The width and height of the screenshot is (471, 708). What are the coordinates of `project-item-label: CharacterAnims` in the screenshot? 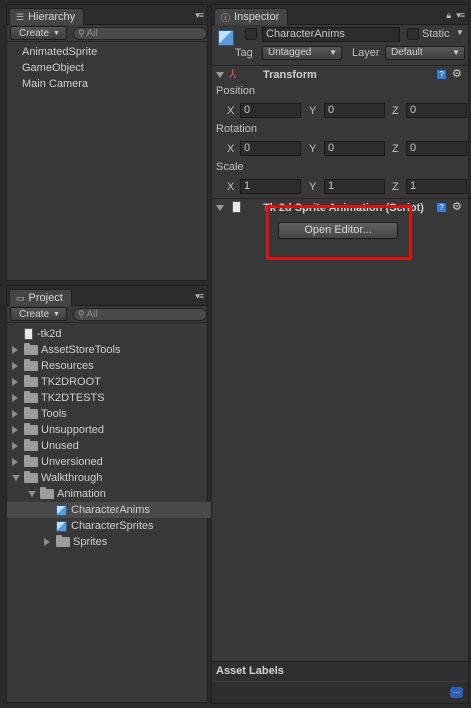 It's located at (110, 510).